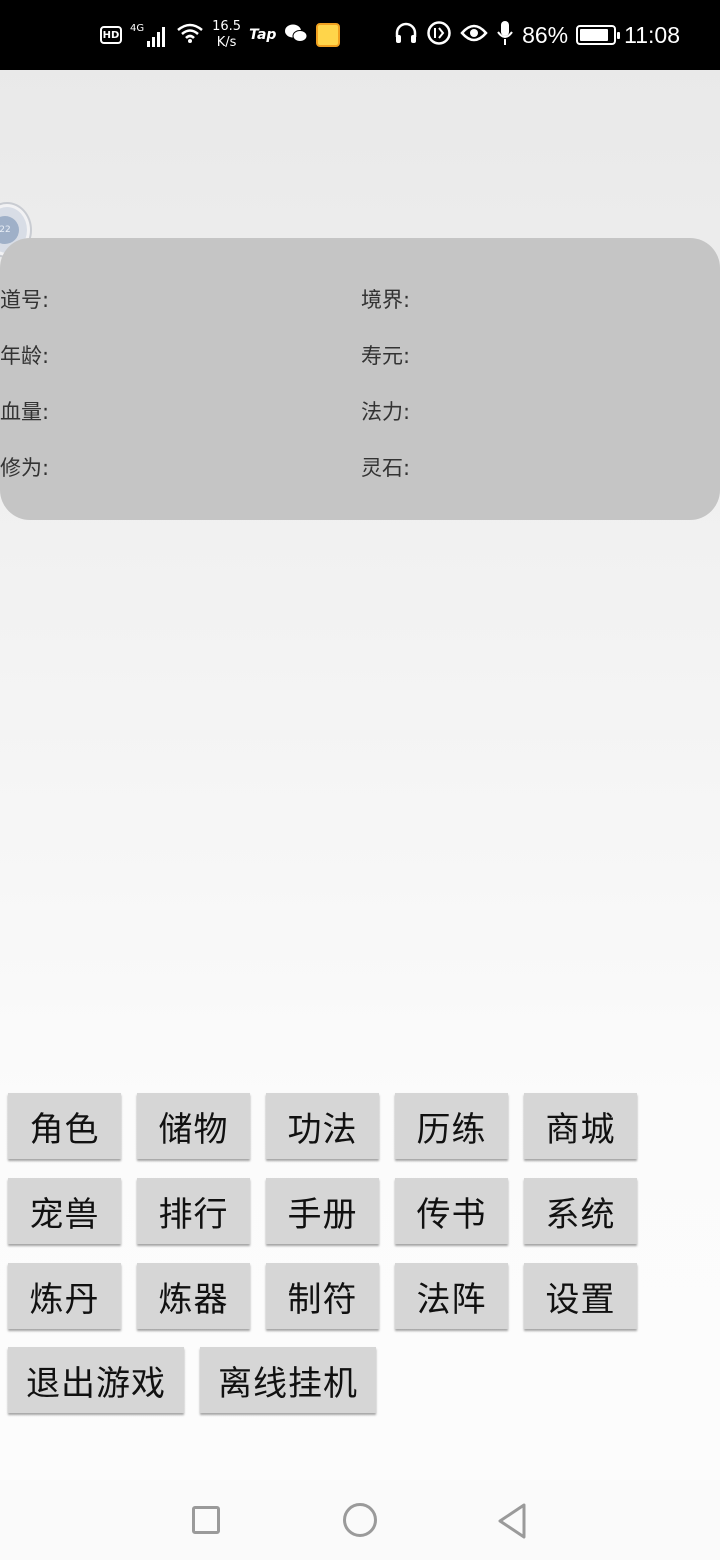 Image resolution: width=720 pixels, height=1560 pixels. Describe the element at coordinates (545, 34) in the screenshot. I see `battery-percent: 86%` at that location.